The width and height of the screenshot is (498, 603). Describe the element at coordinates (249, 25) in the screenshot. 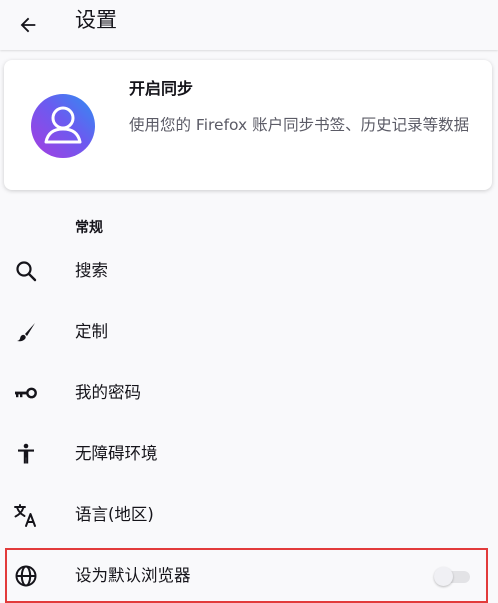

I see `top-app-bar: 设置` at that location.